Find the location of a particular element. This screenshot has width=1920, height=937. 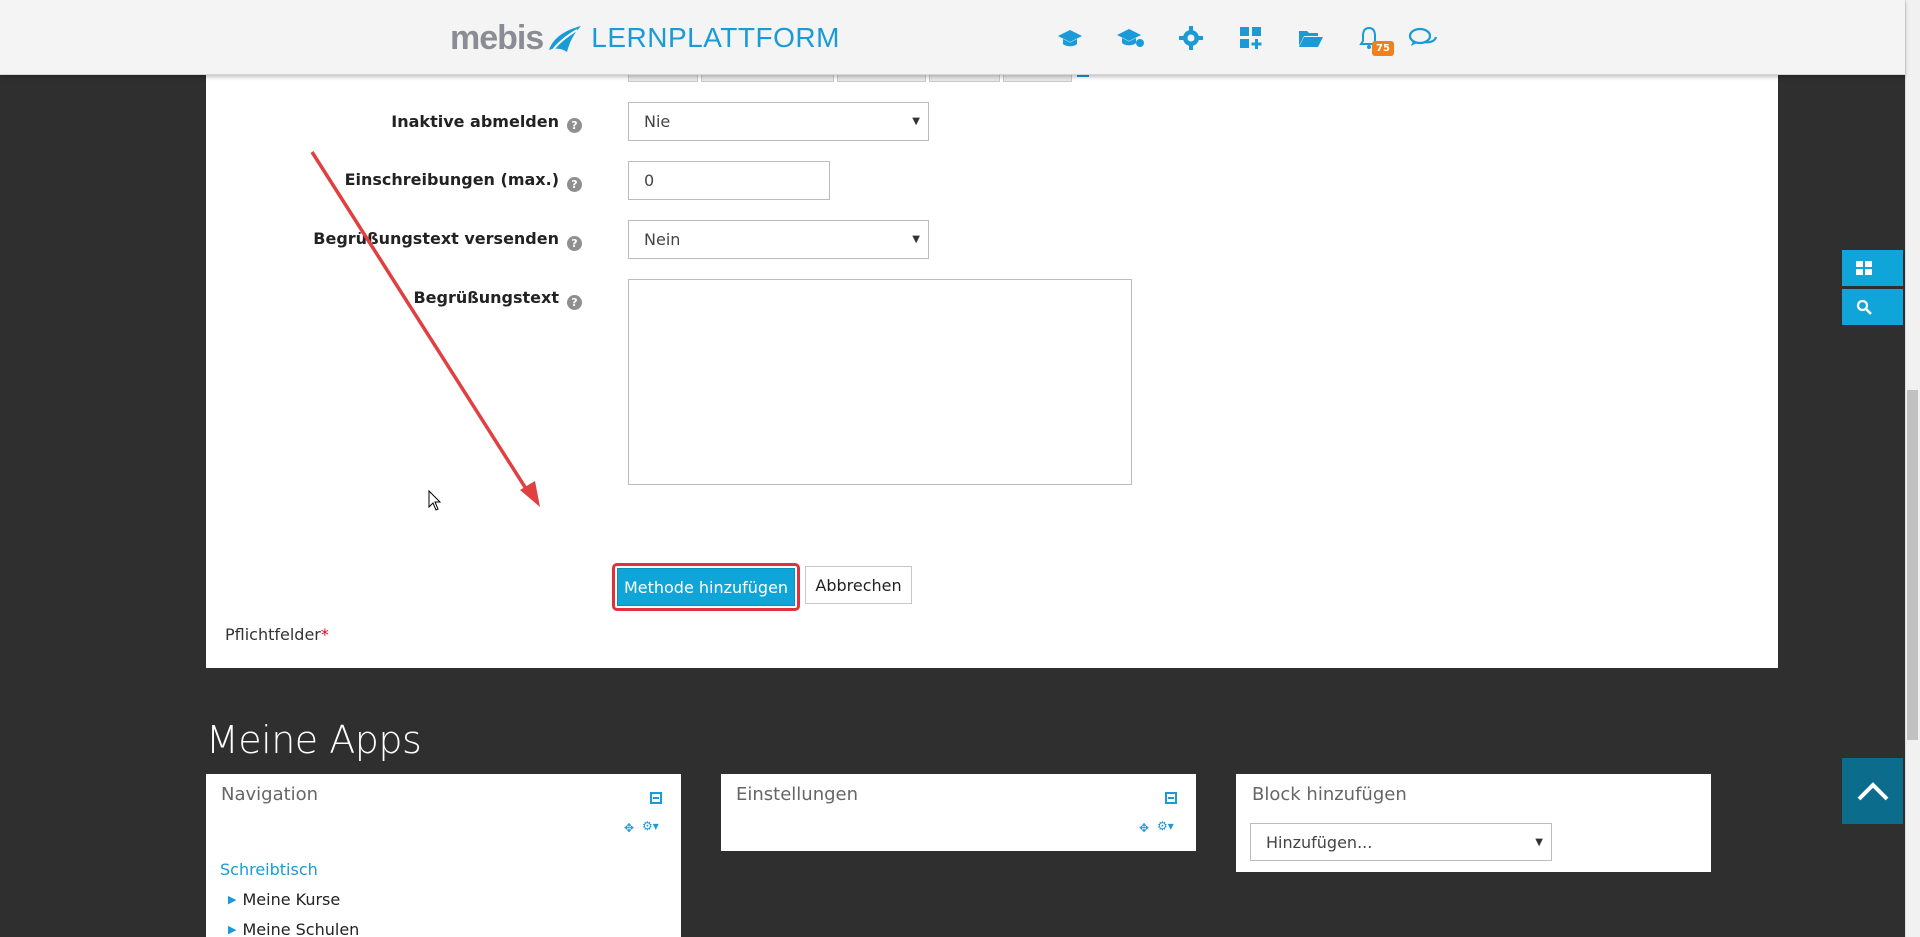

nav-item-label: Meine Schulen is located at coordinates (301, 928).